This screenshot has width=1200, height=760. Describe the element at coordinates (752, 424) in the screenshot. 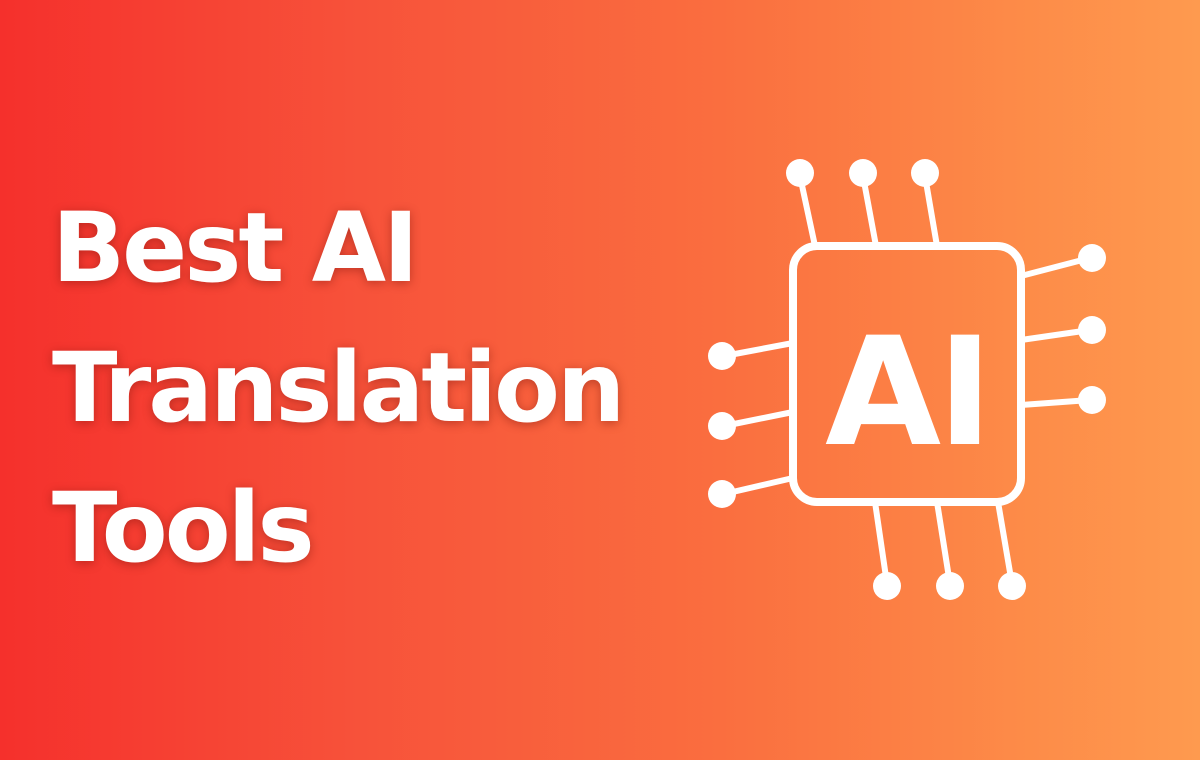

I see `chip-pins-left` at that location.